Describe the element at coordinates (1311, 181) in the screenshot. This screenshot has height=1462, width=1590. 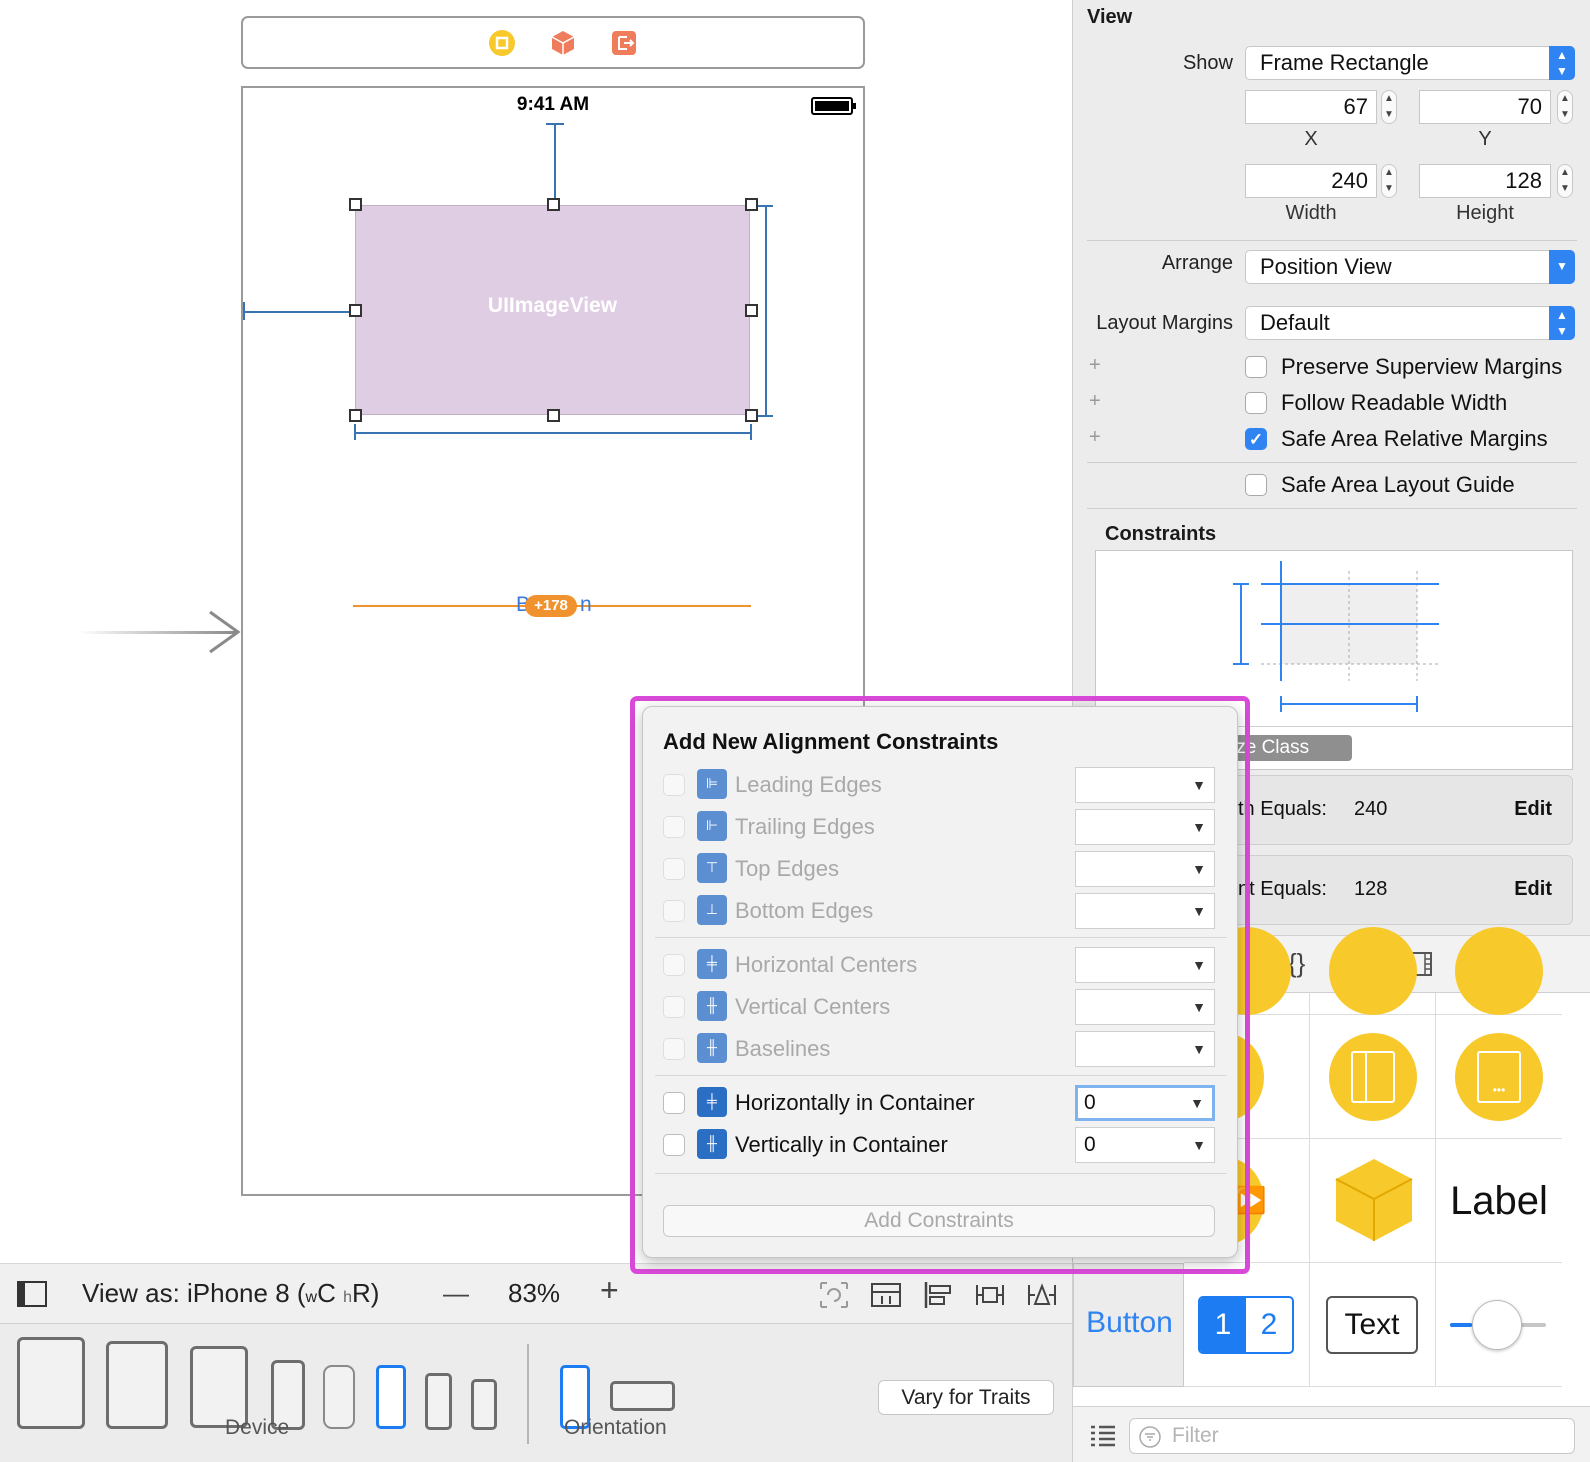
I see `width-field: 240` at that location.